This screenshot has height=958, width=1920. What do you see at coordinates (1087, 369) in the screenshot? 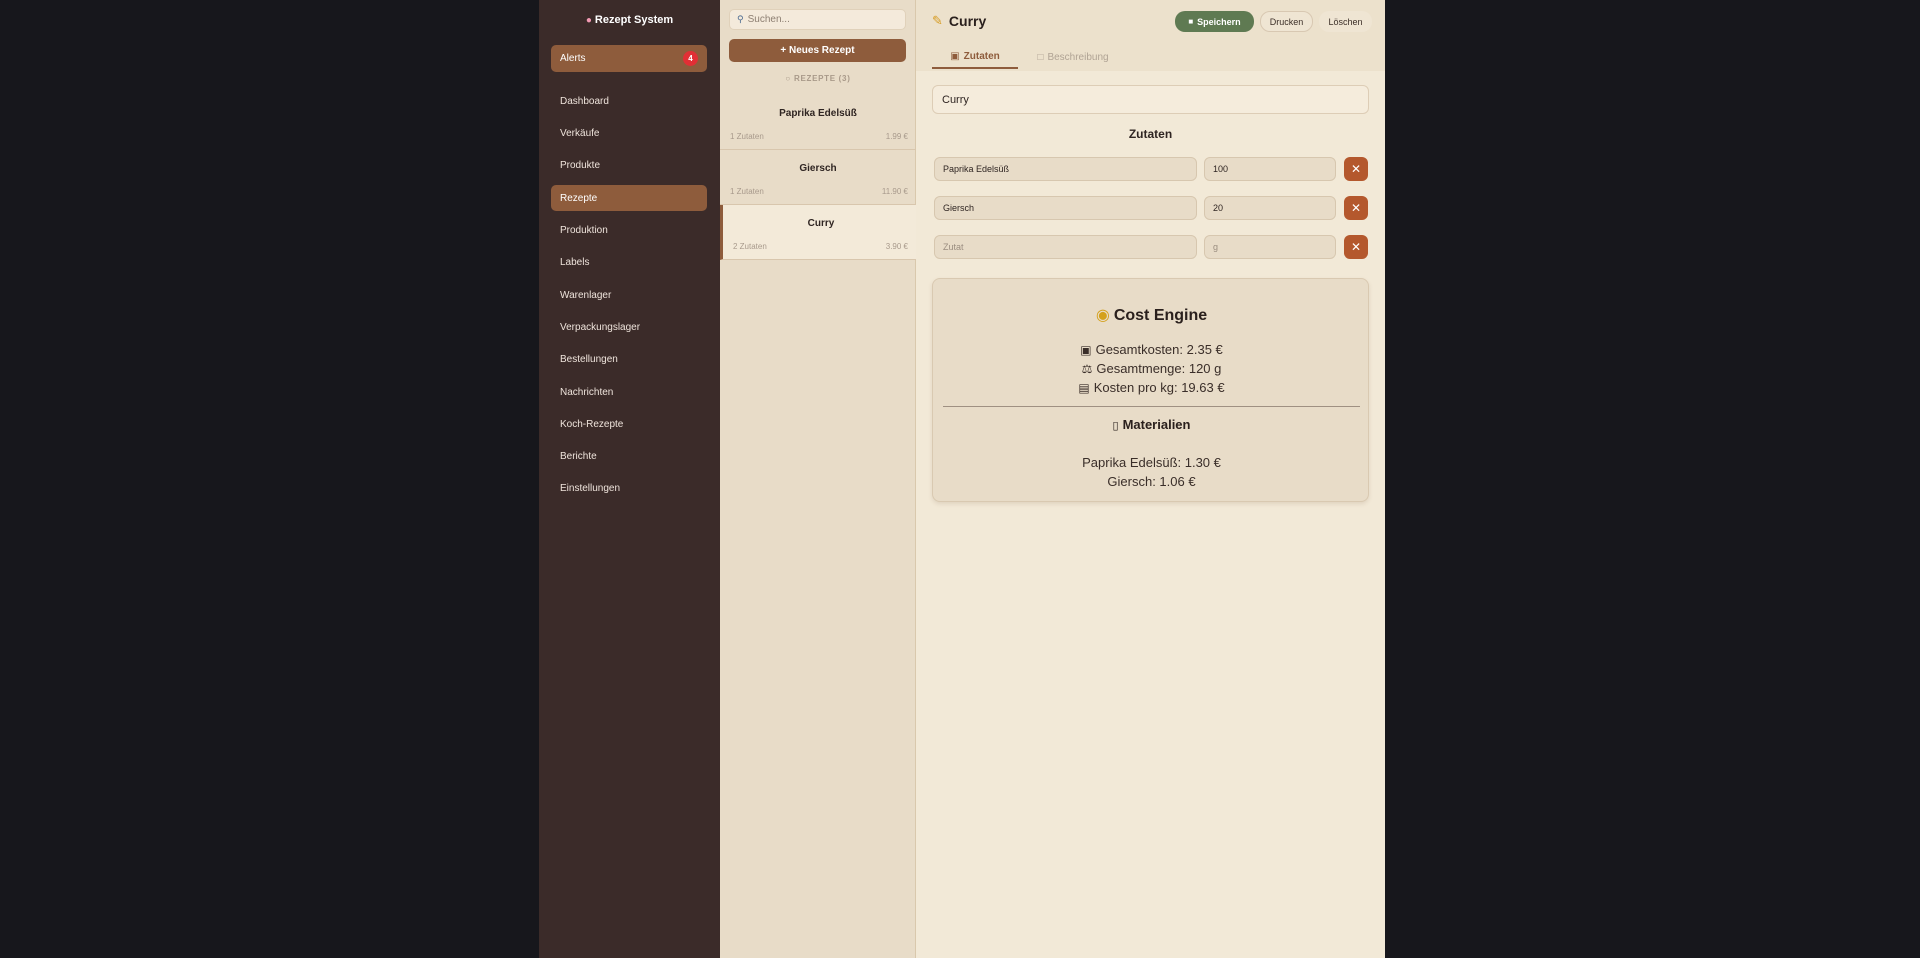
I see `scale-icon: ⚖` at bounding box center [1087, 369].